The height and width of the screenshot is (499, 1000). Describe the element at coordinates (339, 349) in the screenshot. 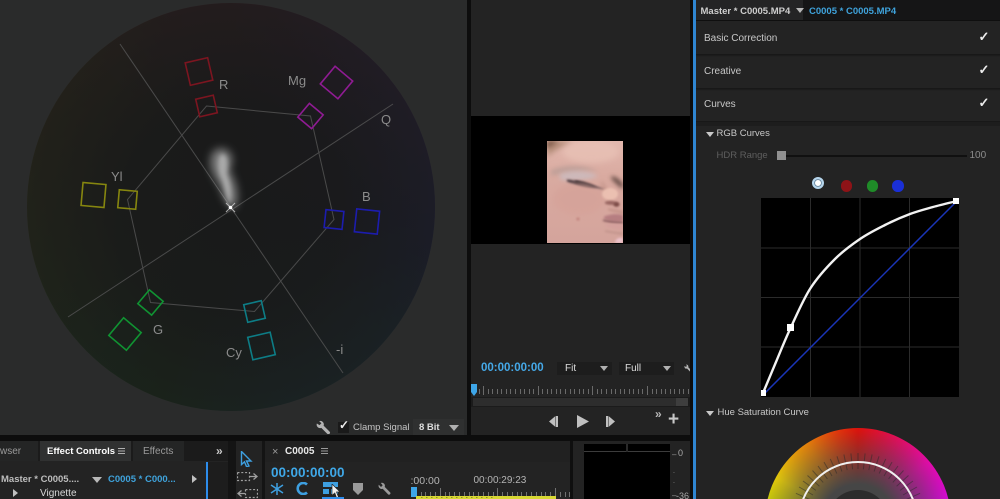

I see `svg-text: -i` at that location.